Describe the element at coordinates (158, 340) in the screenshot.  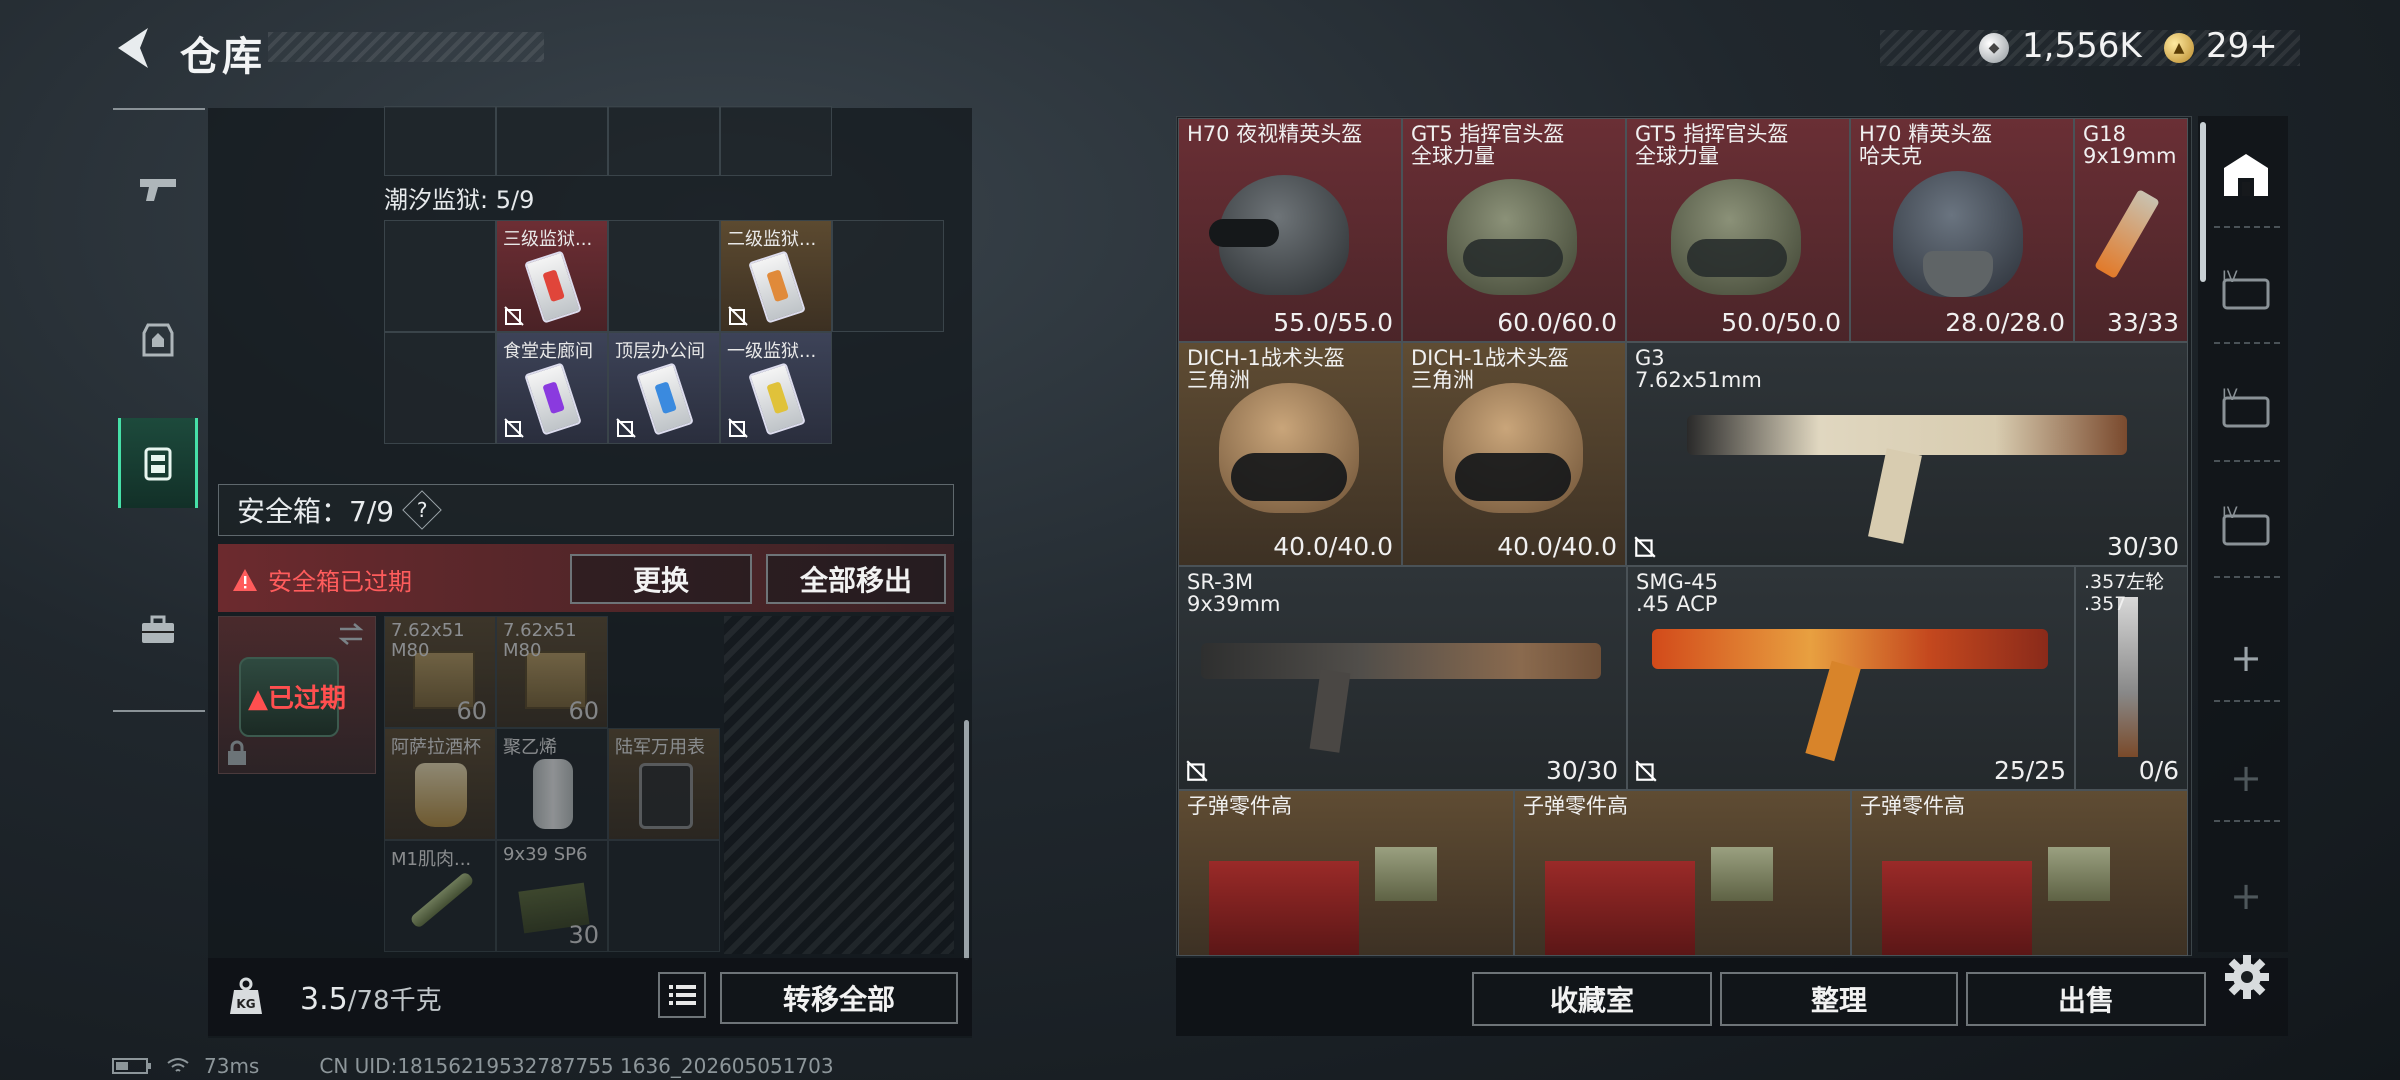
I see `backpack-icon` at that location.